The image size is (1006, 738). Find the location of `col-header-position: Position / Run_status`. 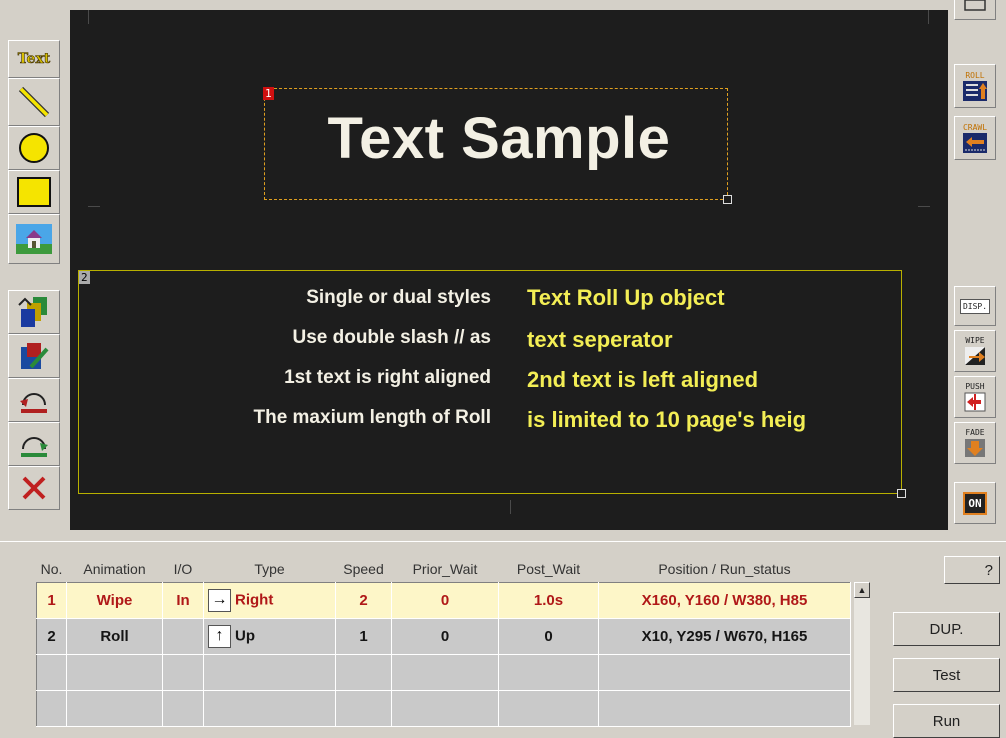

col-header-position: Position / Run_status is located at coordinates (724, 569).